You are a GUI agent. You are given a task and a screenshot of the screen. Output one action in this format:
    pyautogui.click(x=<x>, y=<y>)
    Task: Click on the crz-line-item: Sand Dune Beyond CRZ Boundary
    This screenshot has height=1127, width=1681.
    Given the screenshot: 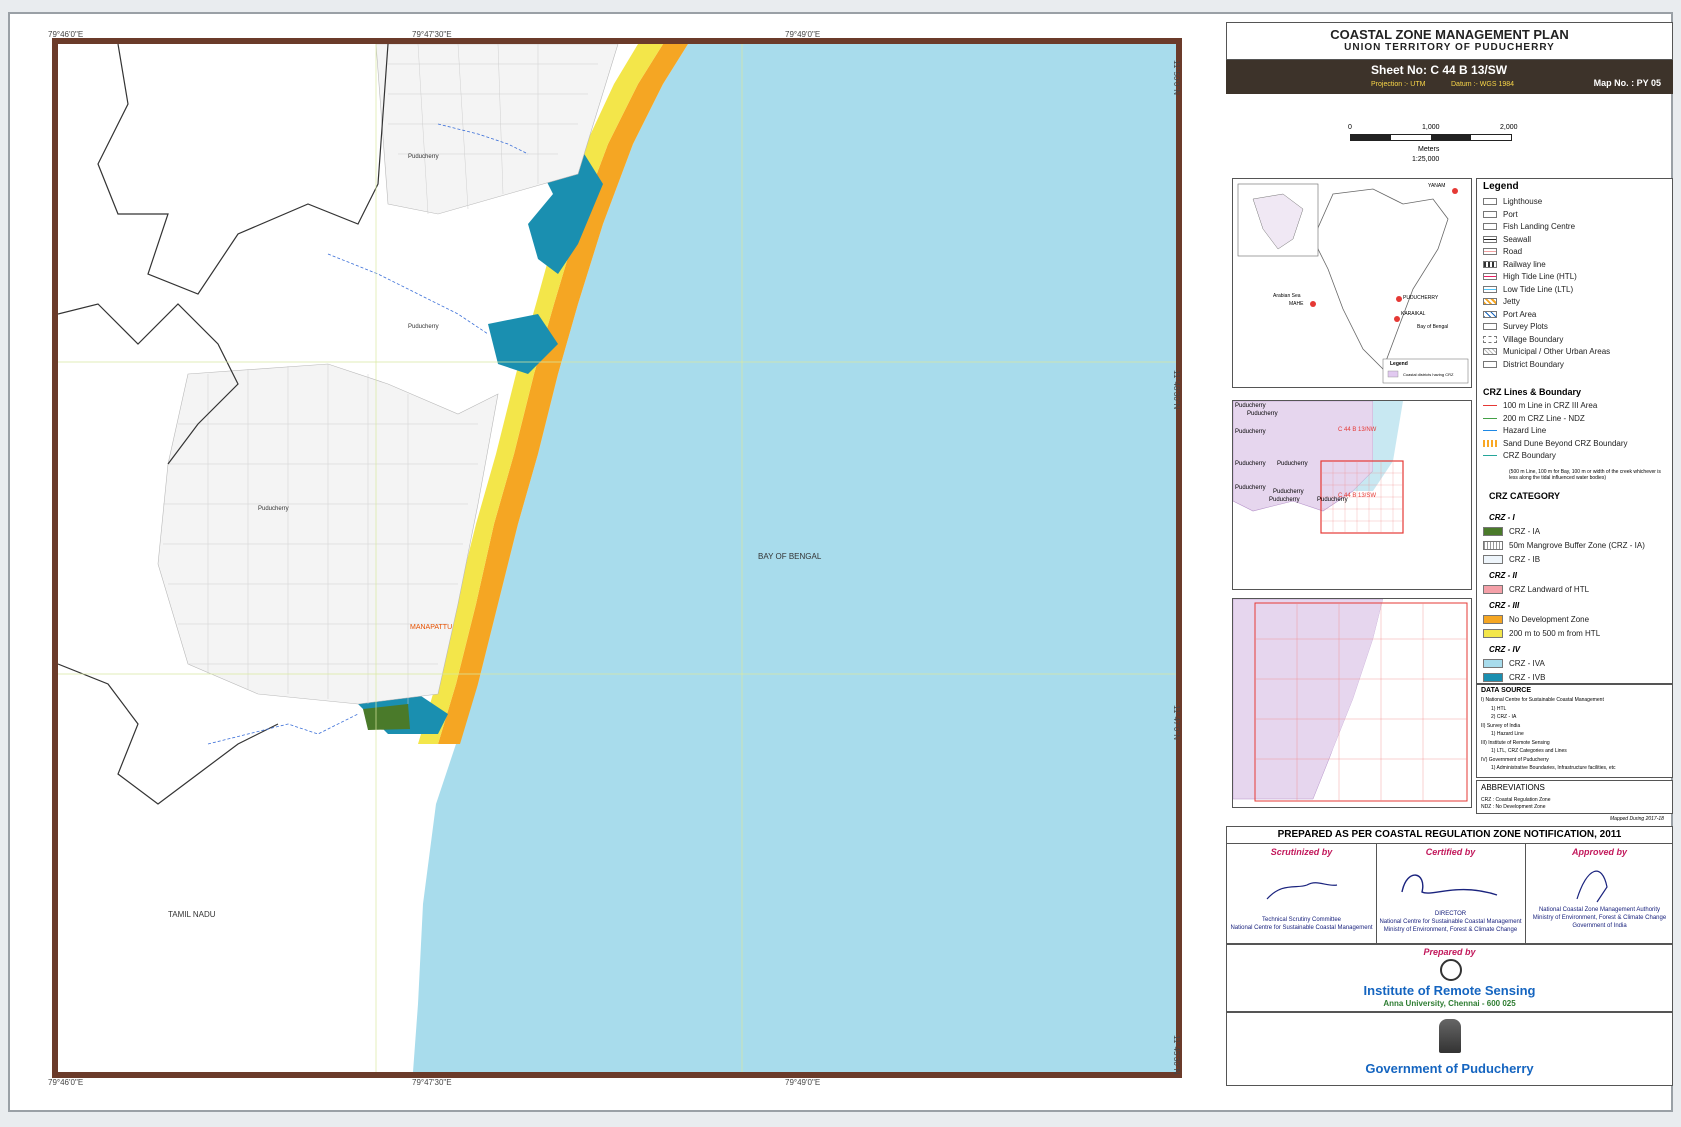 What is the action you would take?
    pyautogui.click(x=1555, y=443)
    